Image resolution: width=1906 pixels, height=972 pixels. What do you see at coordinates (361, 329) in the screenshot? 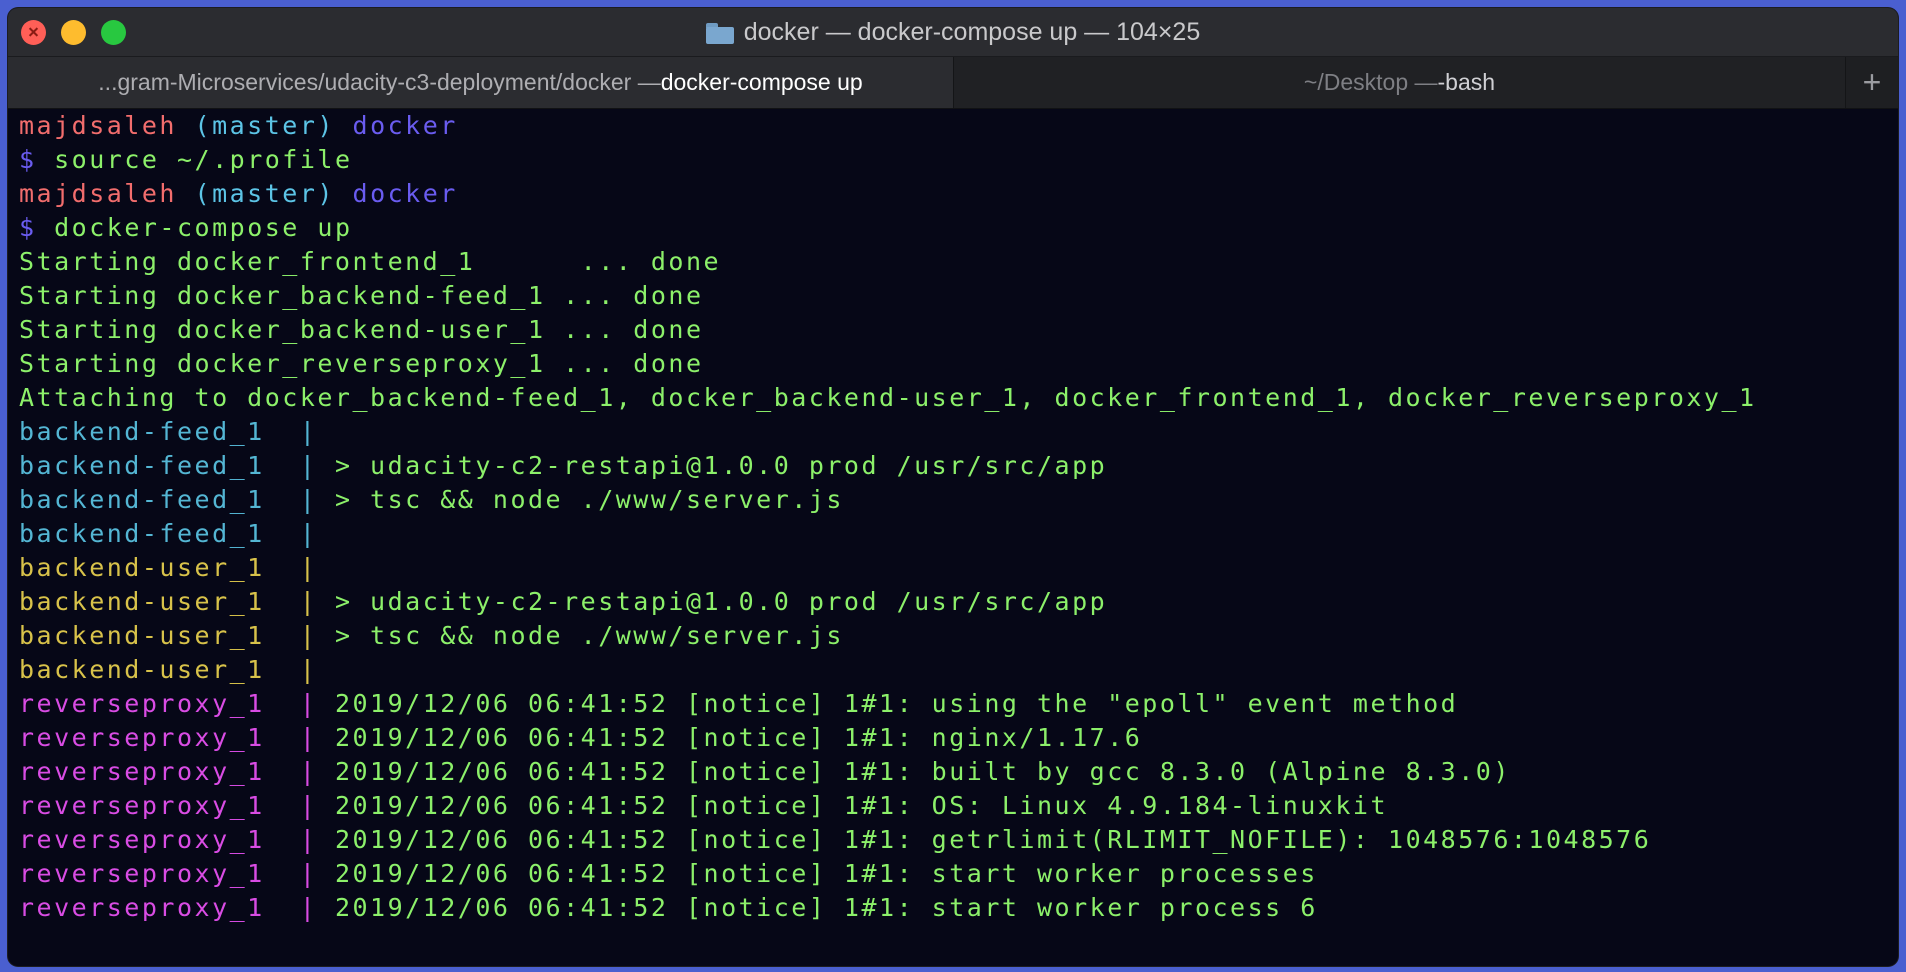
I see `output-line: Starting docker_backend-user_1 ... done` at bounding box center [361, 329].